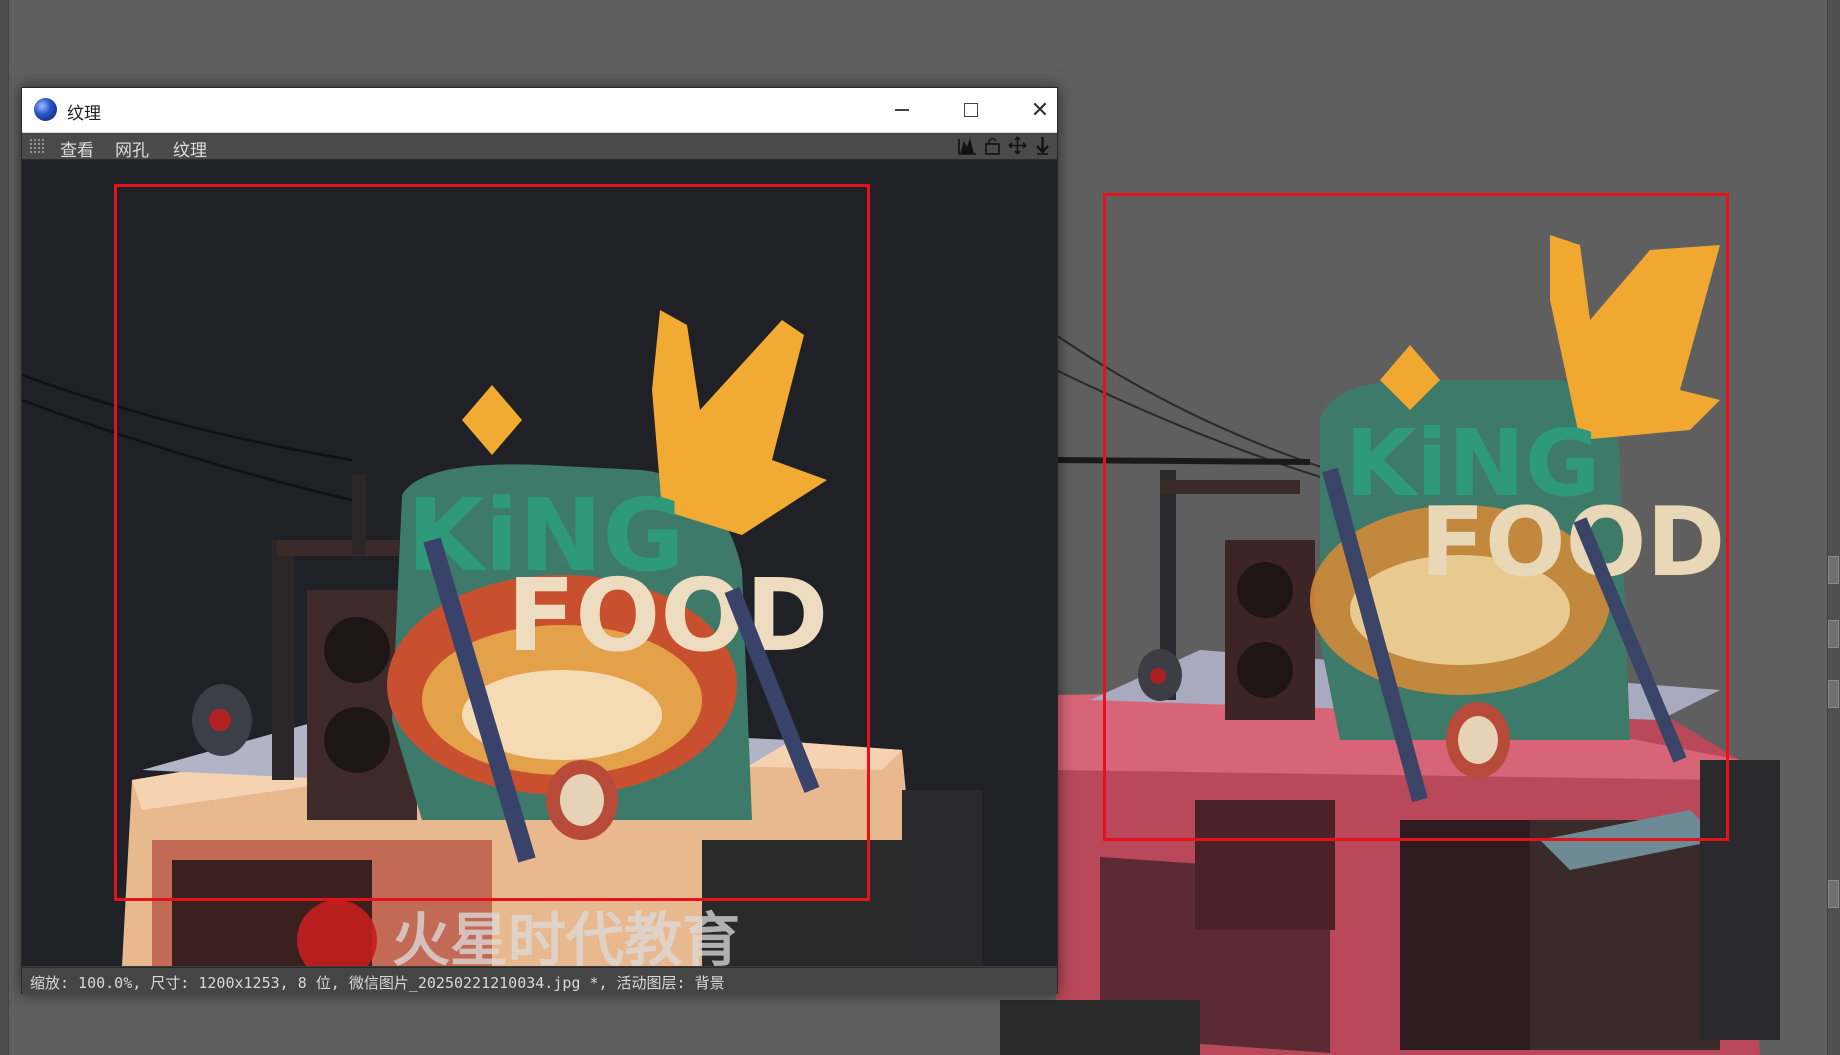 The width and height of the screenshot is (1840, 1055). I want to click on minimize-icon, so click(902, 110).